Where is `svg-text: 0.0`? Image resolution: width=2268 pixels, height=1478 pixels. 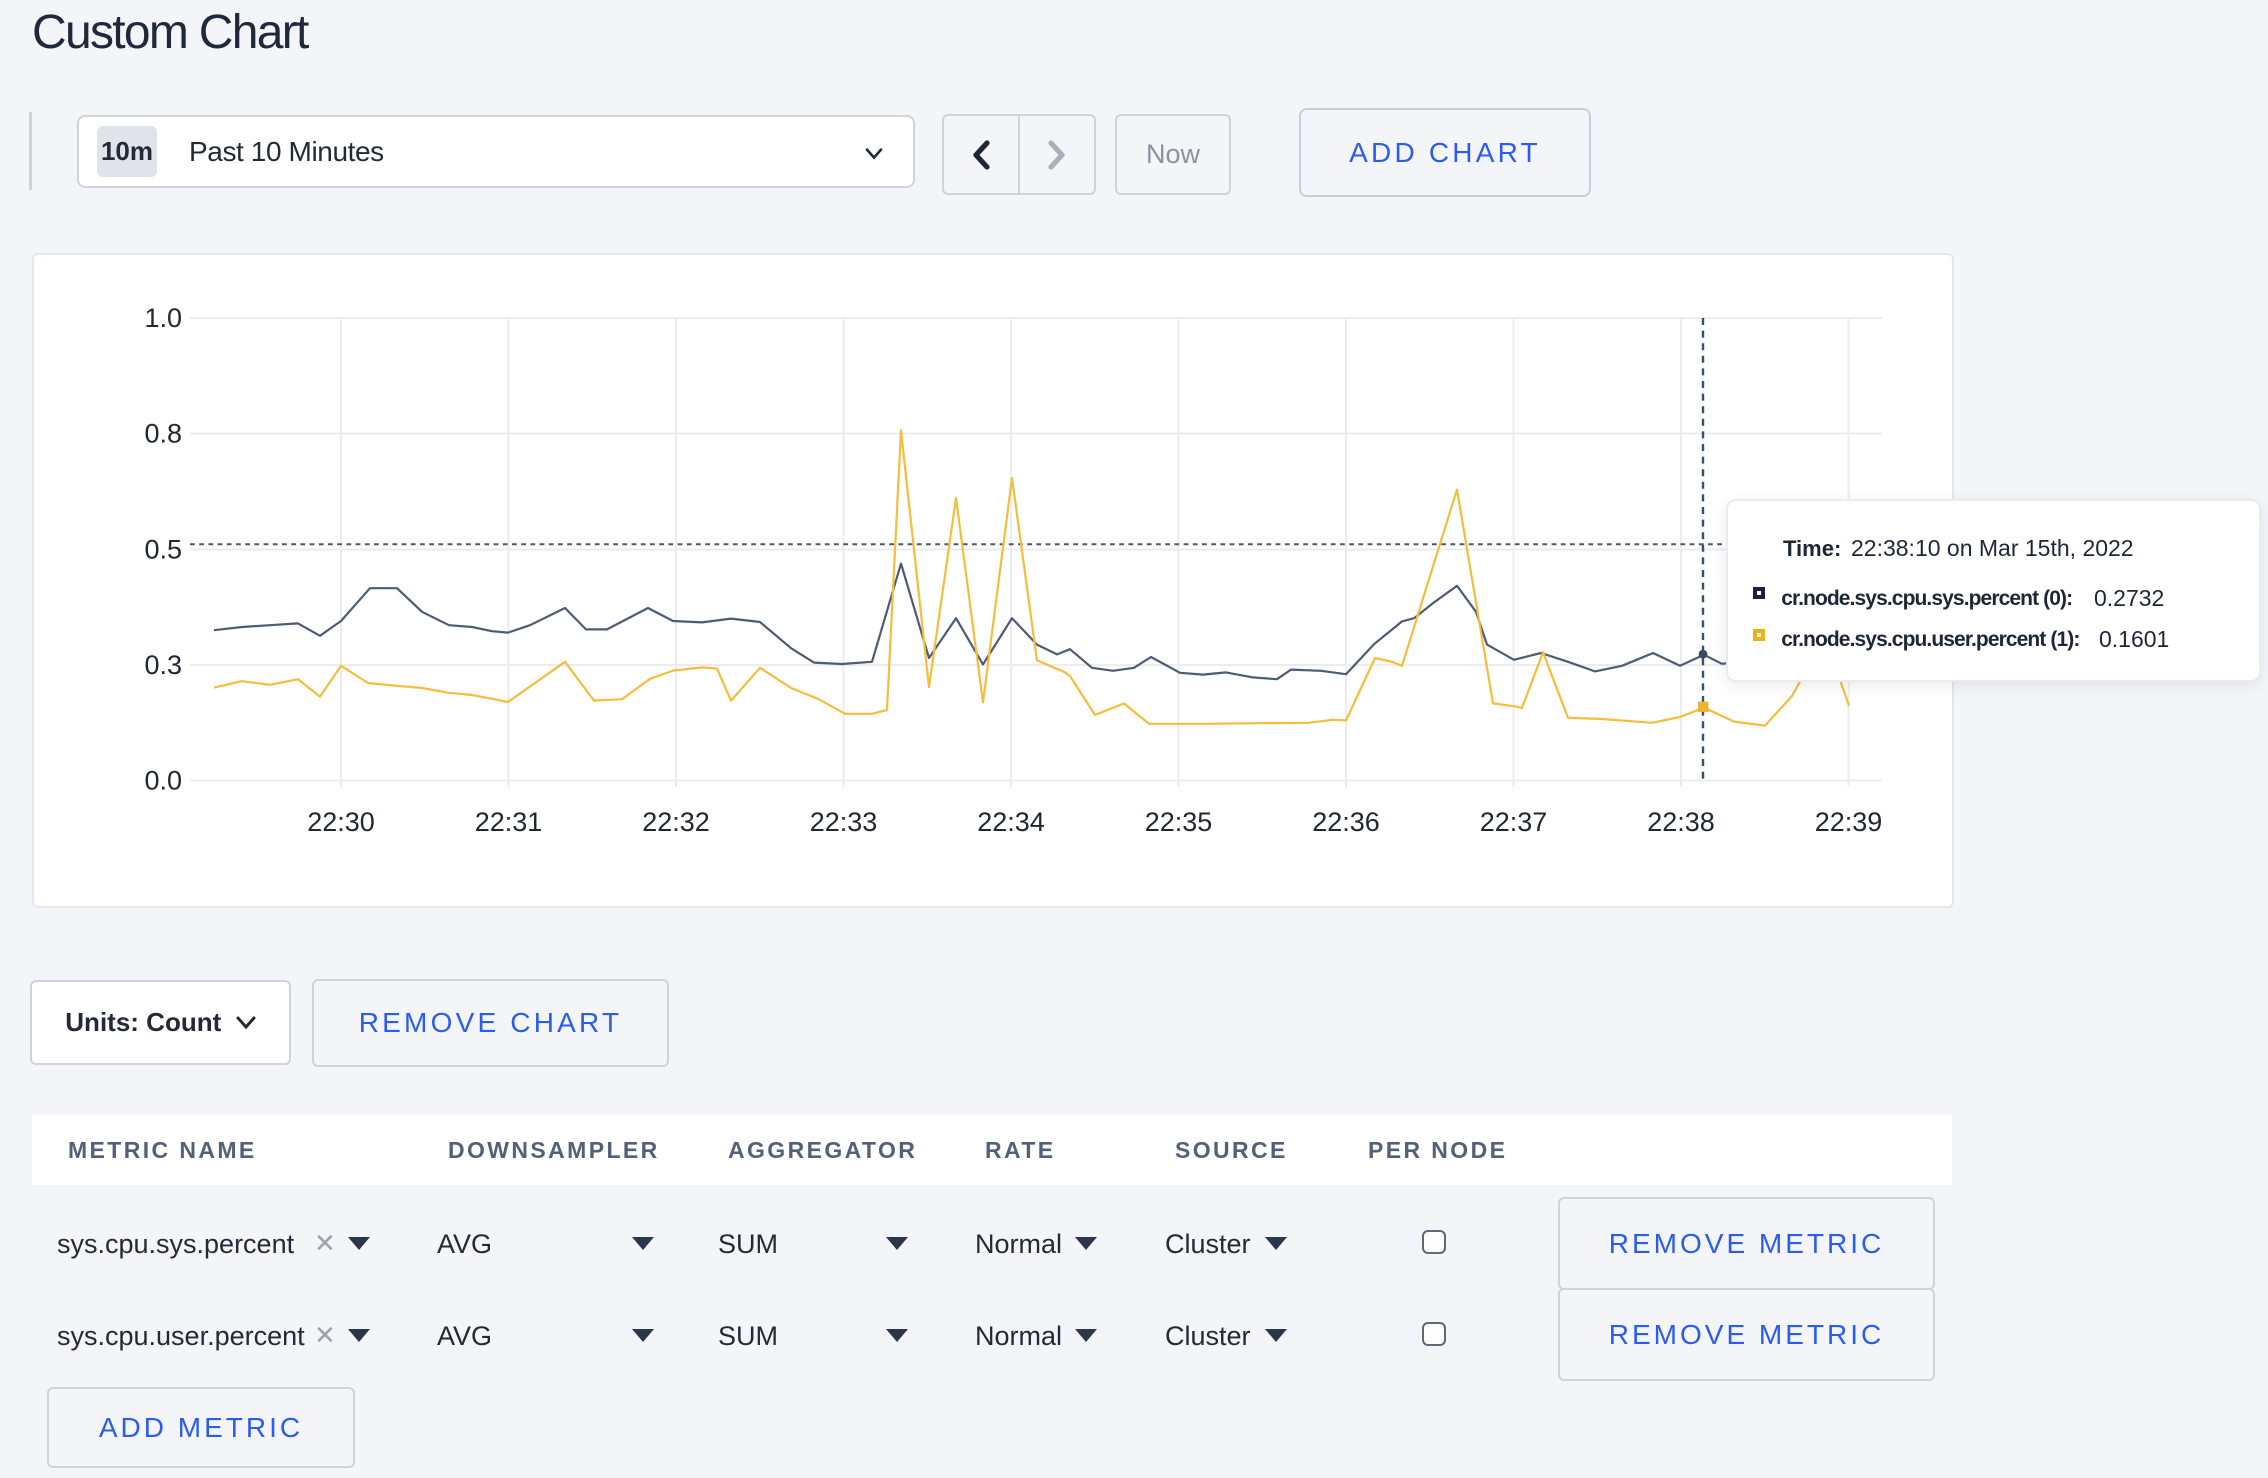 svg-text: 0.0 is located at coordinates (163, 781).